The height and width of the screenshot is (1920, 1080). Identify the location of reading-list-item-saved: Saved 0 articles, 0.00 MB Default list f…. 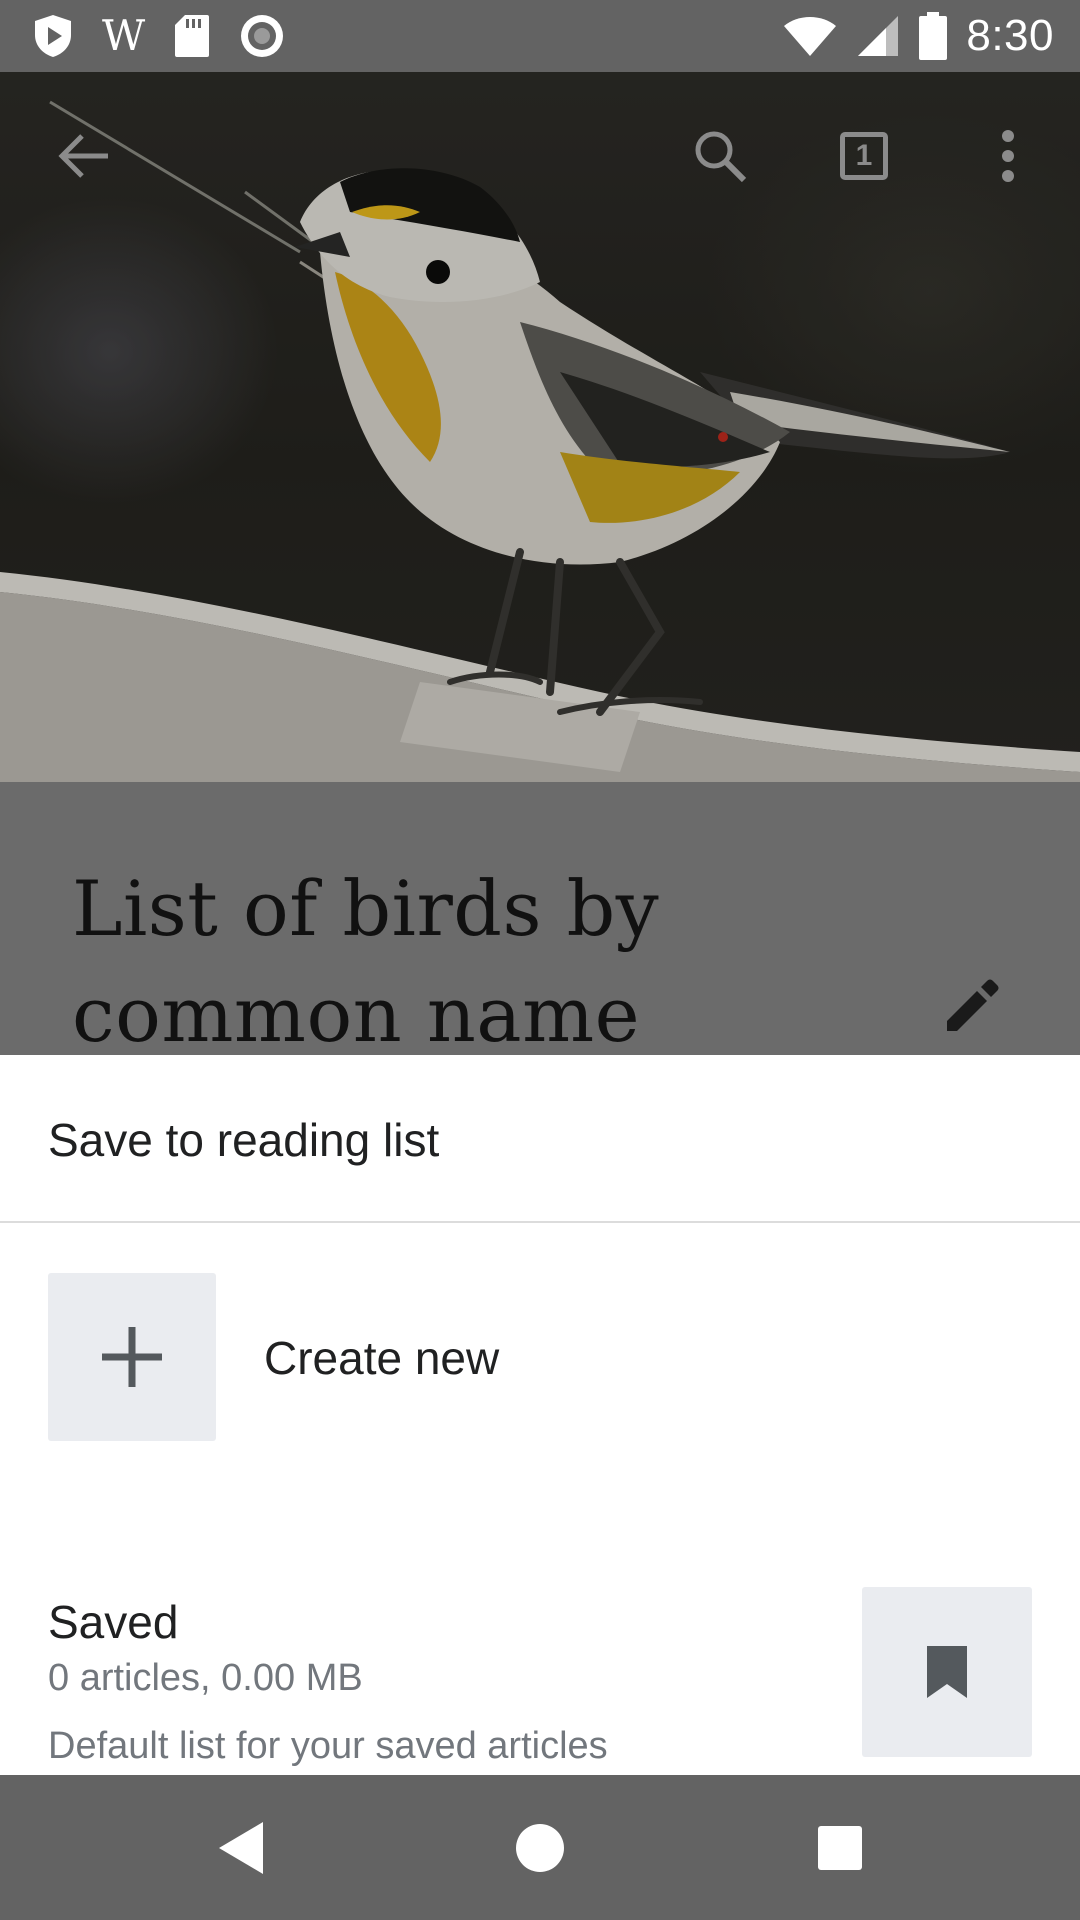
(540, 1646).